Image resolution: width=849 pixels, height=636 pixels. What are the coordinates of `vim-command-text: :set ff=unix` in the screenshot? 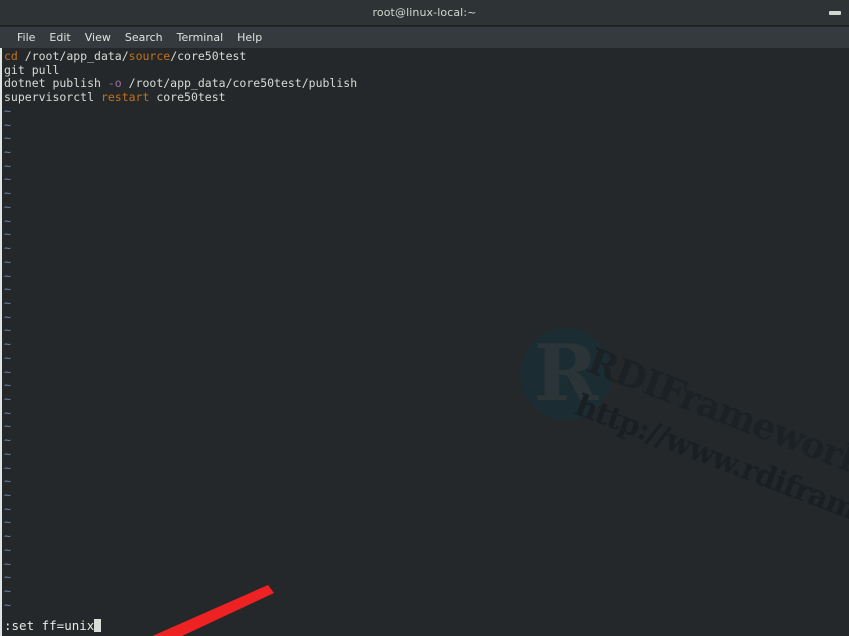 It's located at (49, 625).